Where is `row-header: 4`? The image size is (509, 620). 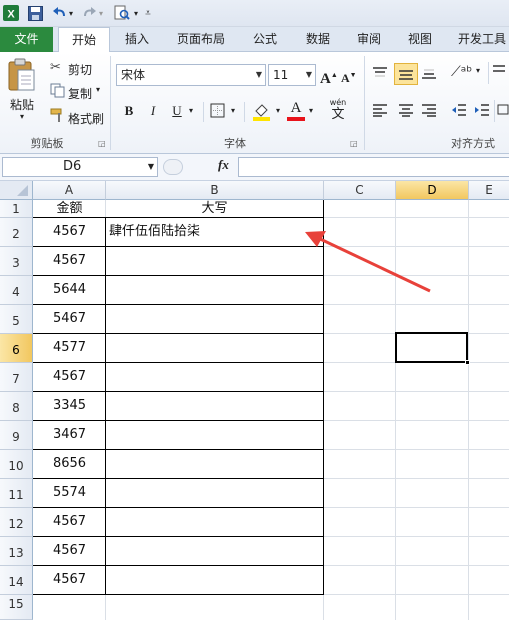 row-header: 4 is located at coordinates (16, 290).